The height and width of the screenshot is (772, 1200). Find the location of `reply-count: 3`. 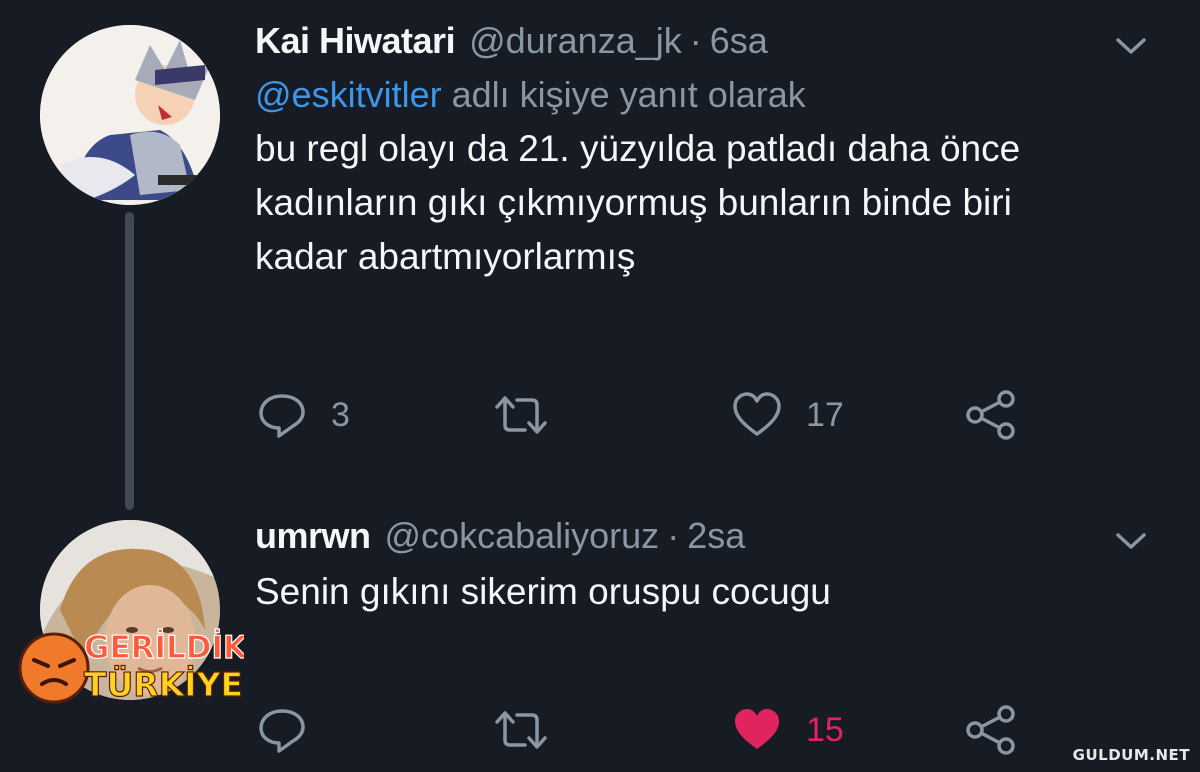

reply-count: 3 is located at coordinates (340, 414).